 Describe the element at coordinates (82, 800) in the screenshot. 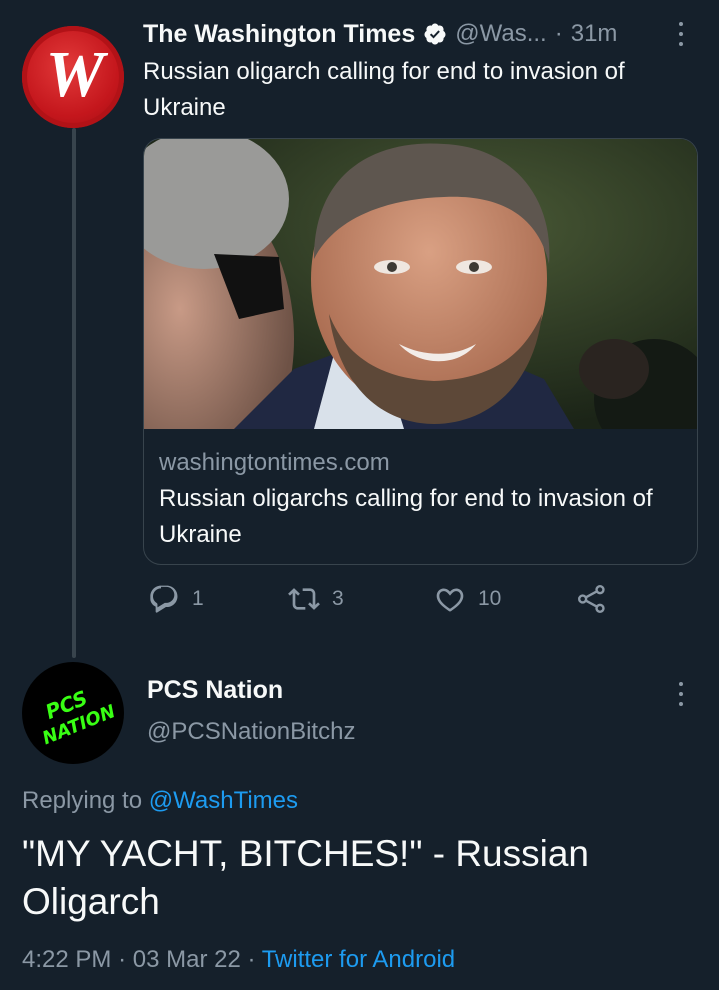

I see `replying-prefix: Replying to` at that location.